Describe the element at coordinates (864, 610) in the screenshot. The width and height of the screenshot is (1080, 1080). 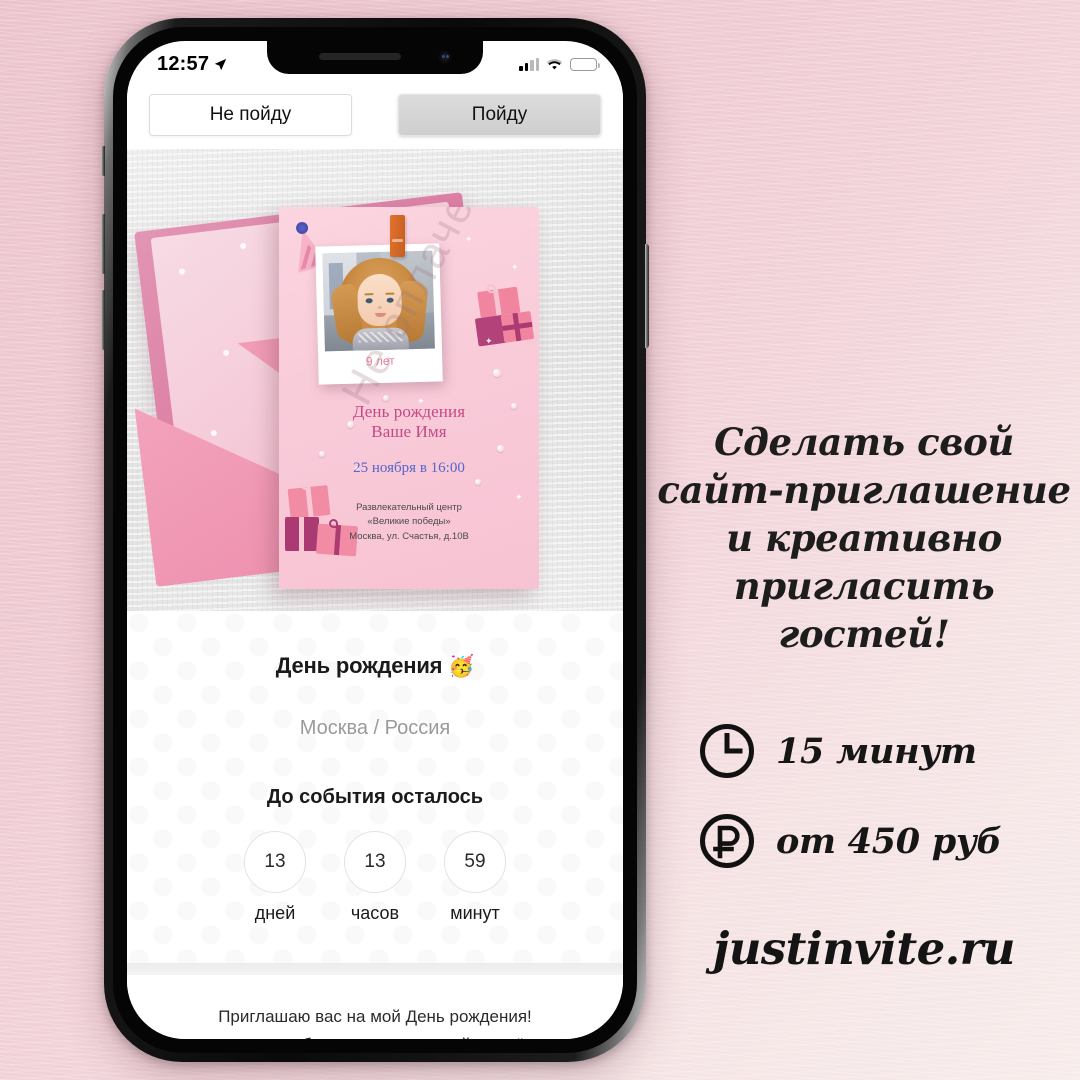
I see `promo-headline-line4: пригласить гостей!` at that location.